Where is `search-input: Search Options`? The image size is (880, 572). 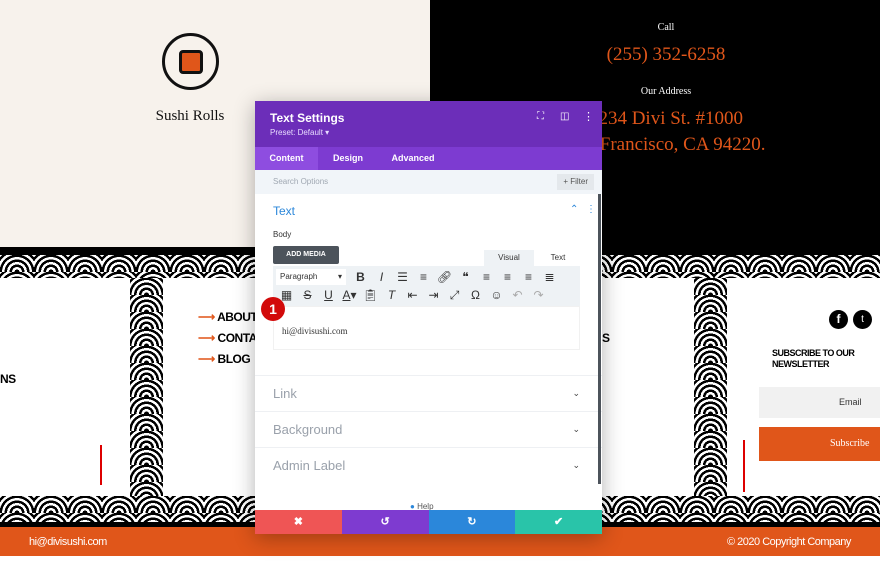 search-input: Search Options is located at coordinates (300, 181).